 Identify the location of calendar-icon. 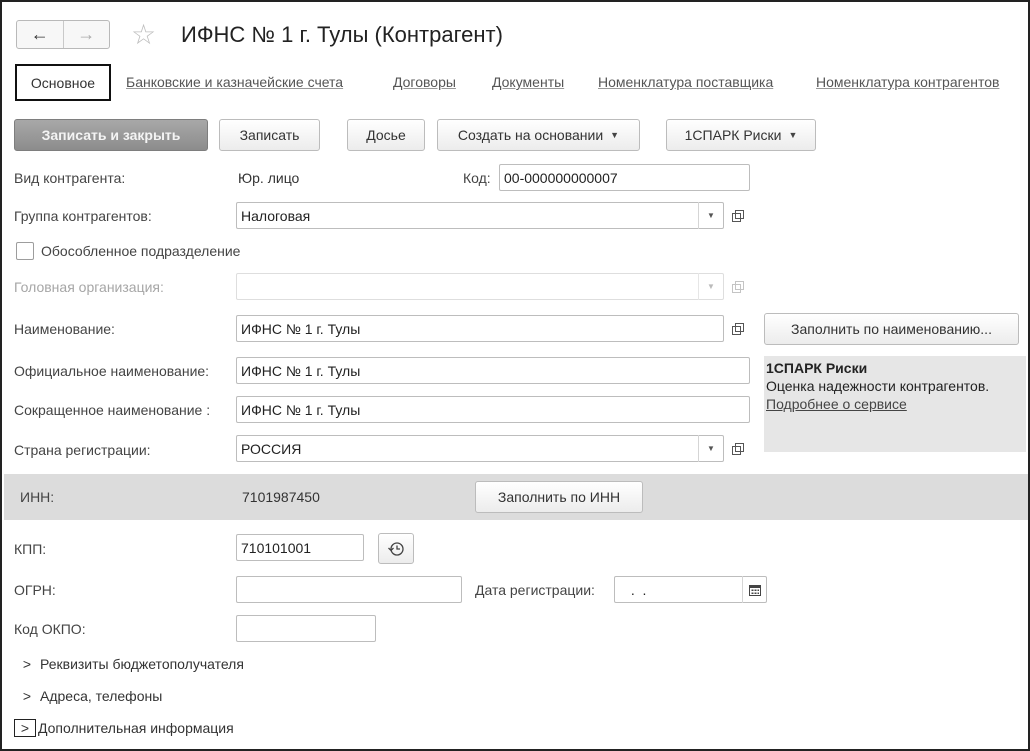
(755, 590).